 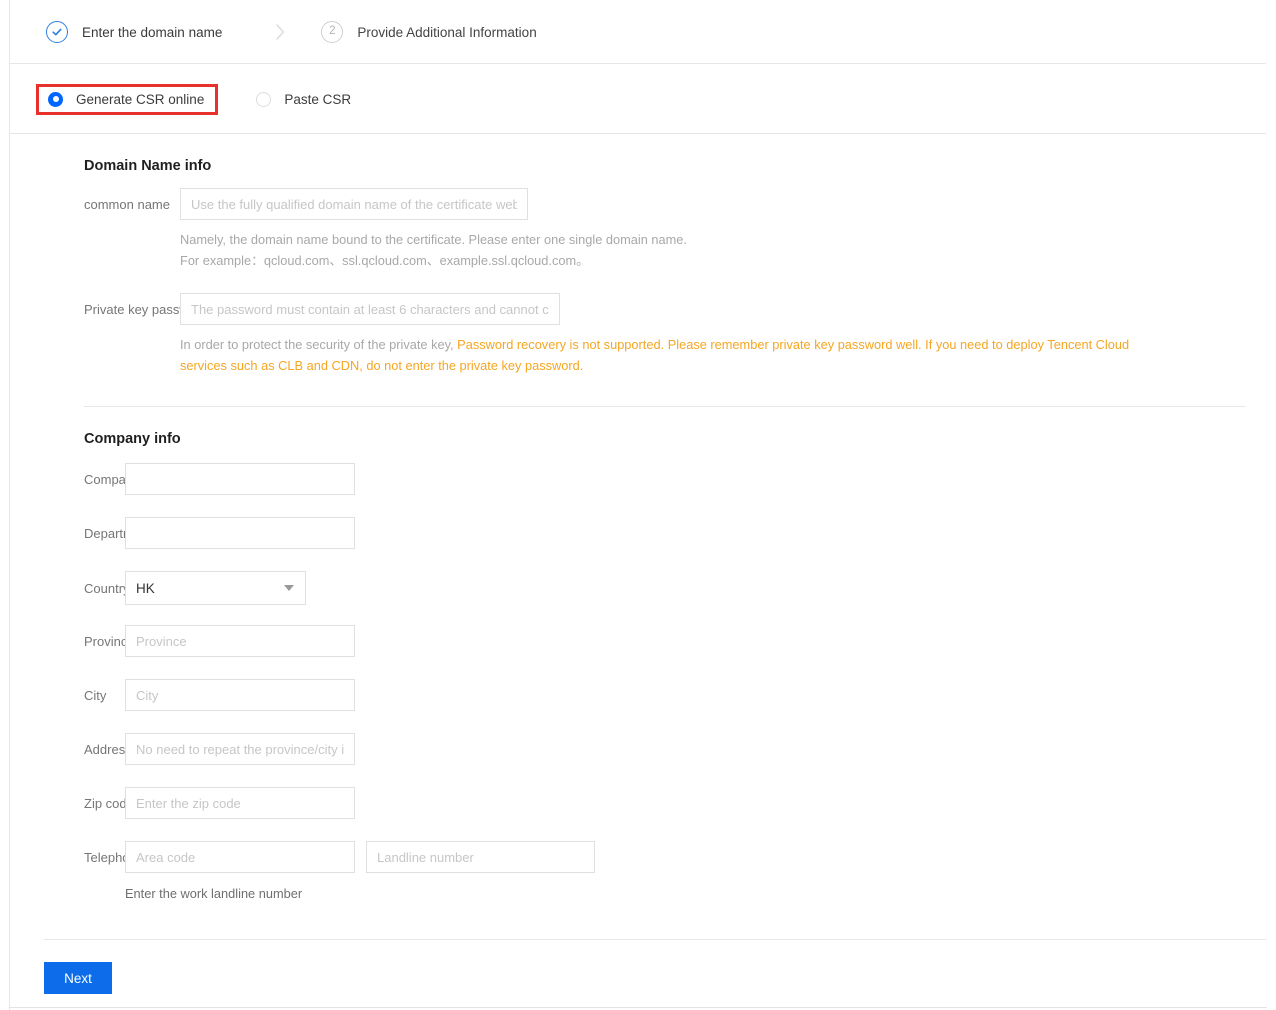 I want to click on country-region-select: HK, so click(x=215, y=588).